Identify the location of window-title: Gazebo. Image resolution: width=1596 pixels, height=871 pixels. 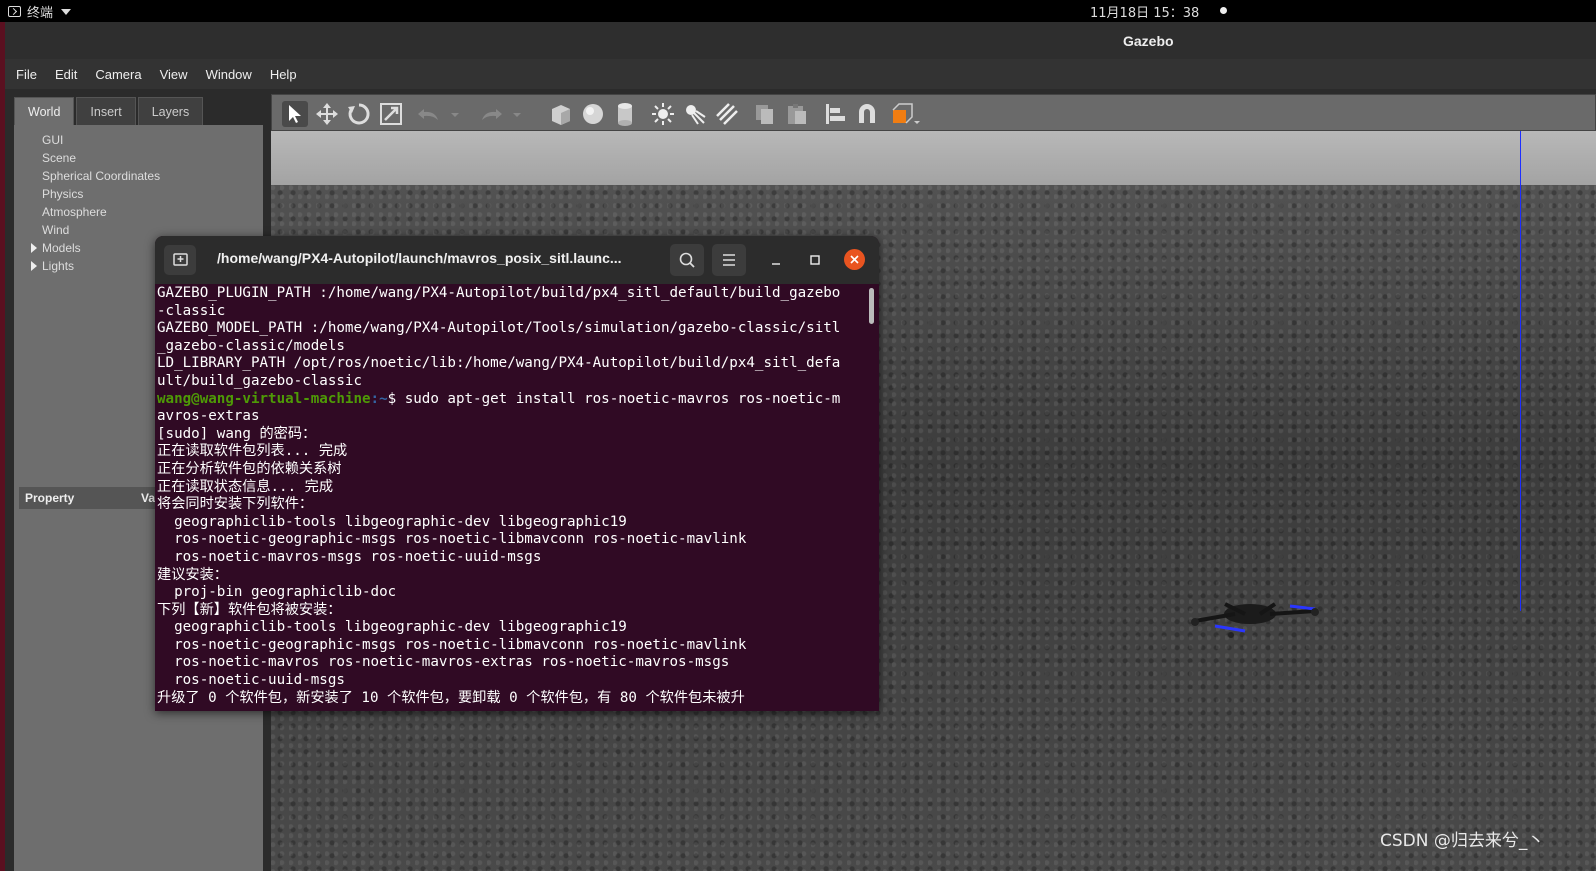
(1148, 41).